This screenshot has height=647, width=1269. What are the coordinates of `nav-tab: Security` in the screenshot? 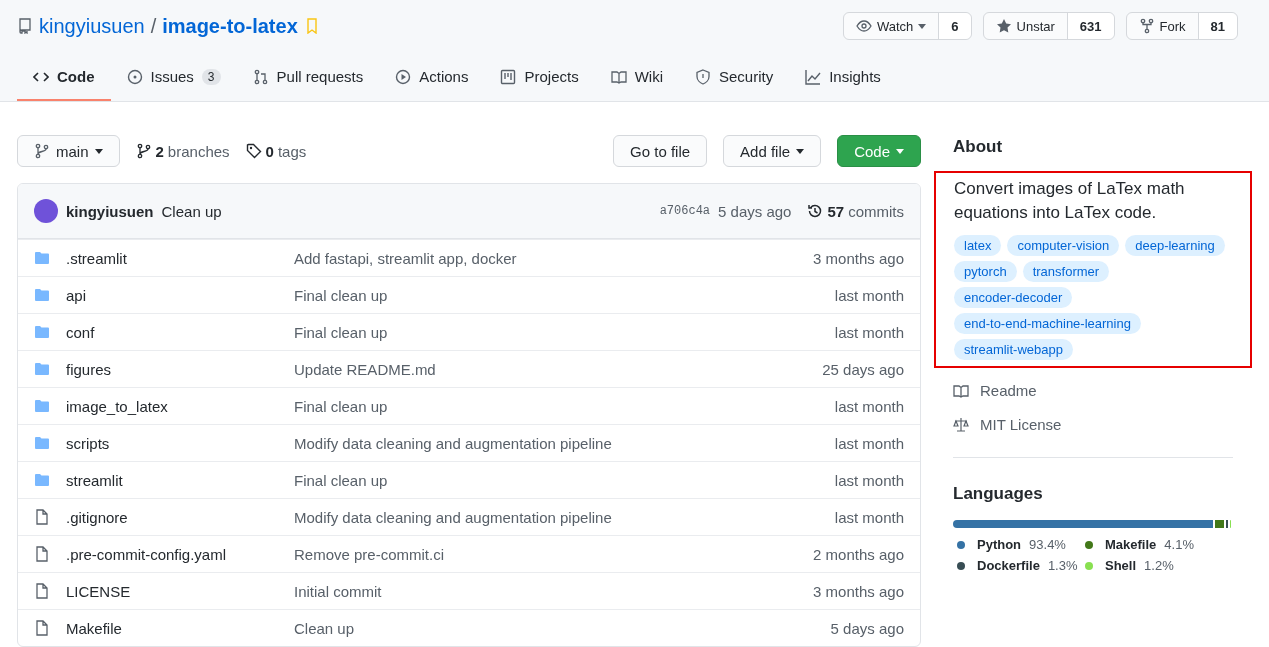 It's located at (734, 77).